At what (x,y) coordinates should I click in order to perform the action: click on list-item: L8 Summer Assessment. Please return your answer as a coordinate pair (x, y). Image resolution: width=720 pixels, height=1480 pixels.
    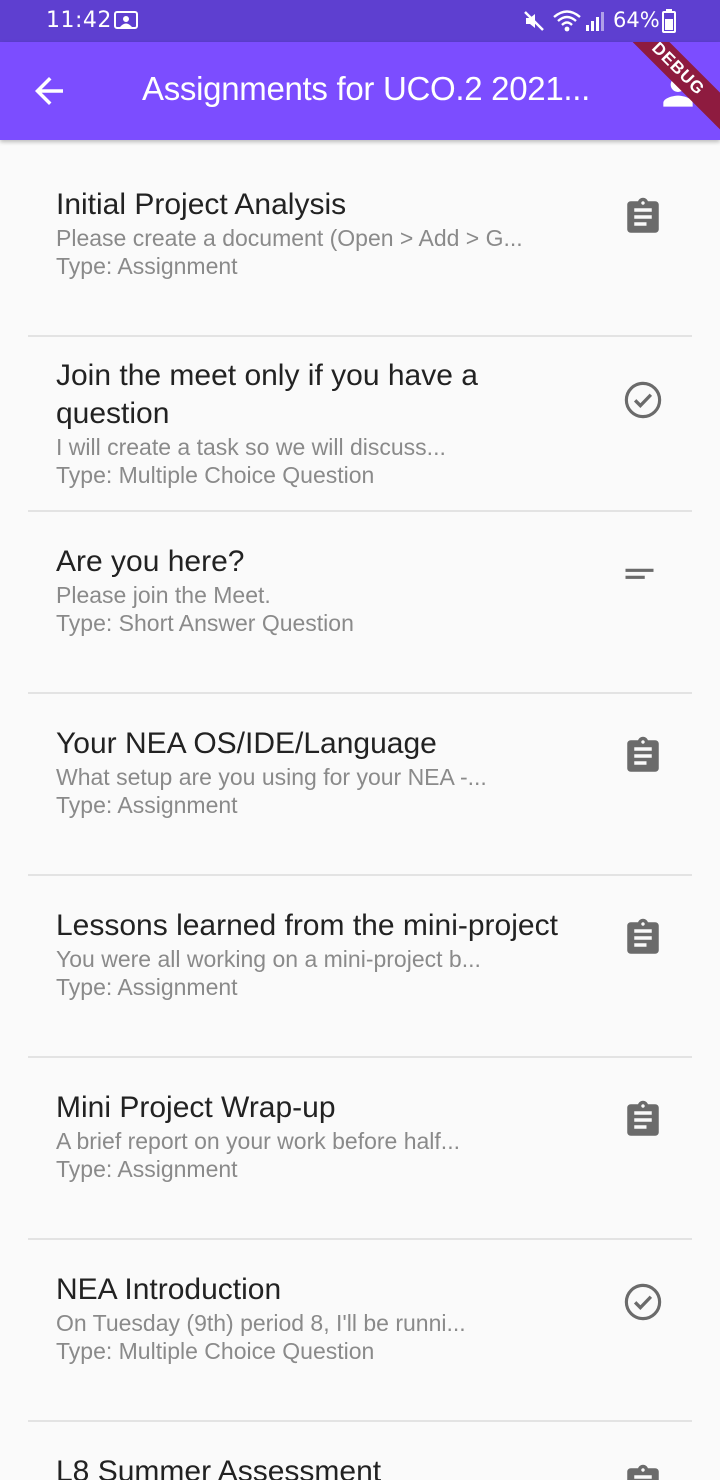
    Looking at the image, I should click on (360, 1466).